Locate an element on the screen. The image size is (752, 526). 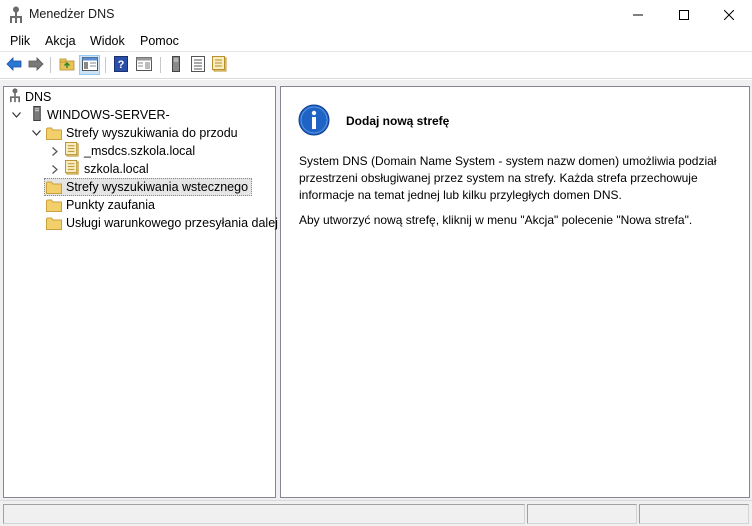
properties-view-icon is located at coordinates (143, 65).